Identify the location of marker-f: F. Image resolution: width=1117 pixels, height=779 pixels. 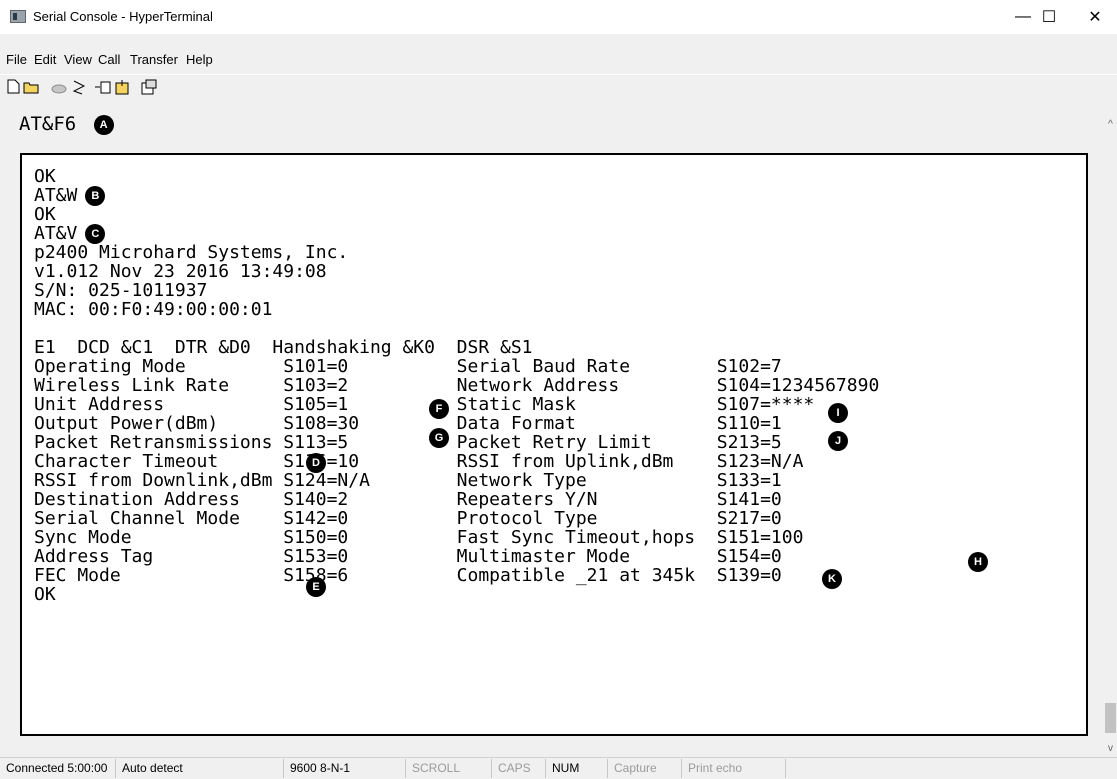
(439, 409).